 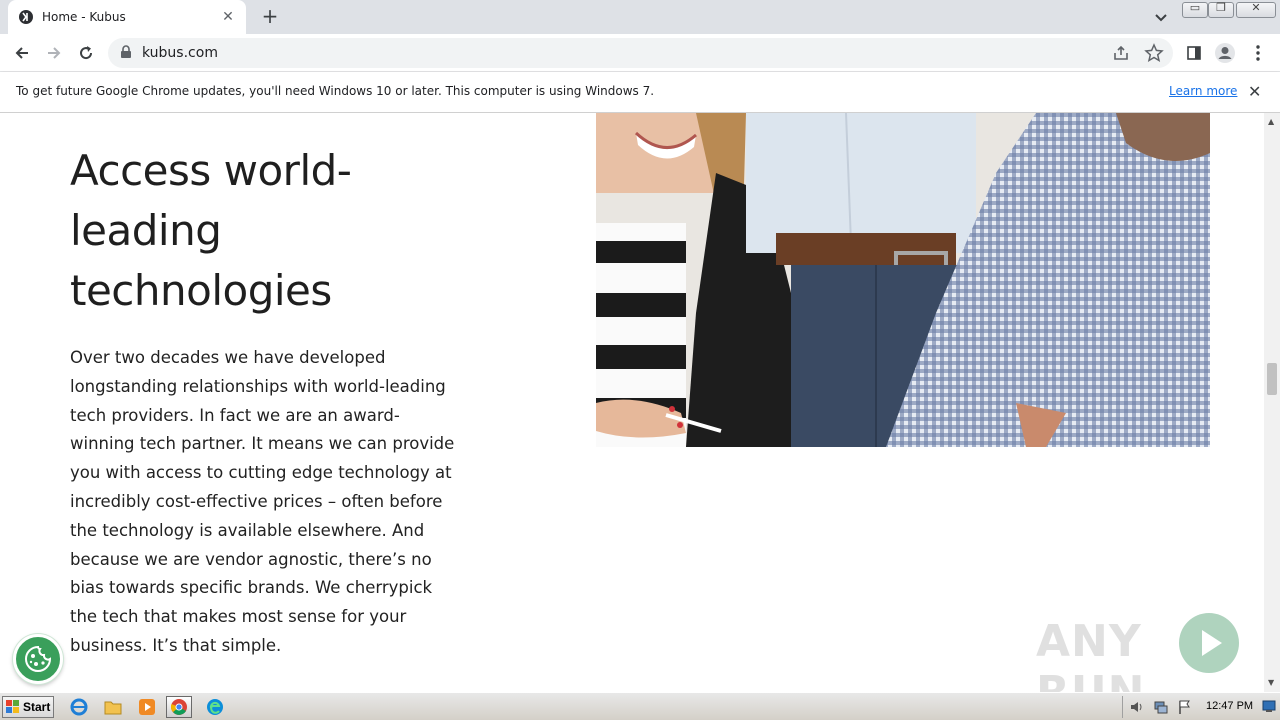 I want to click on page-scrollbar: ▲ ▼, so click(x=1272, y=402).